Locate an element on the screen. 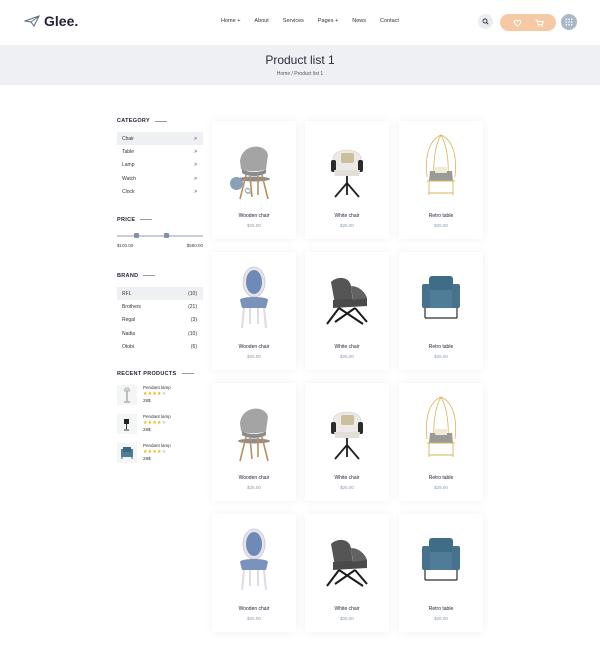 The width and height of the screenshot is (600, 660). price-handle-min is located at coordinates (137, 235).